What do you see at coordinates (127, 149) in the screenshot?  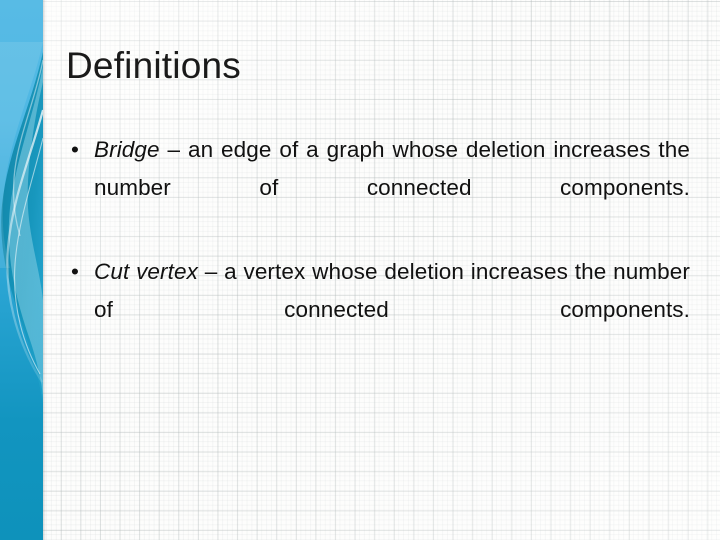 I see `definition-term: Bridge` at bounding box center [127, 149].